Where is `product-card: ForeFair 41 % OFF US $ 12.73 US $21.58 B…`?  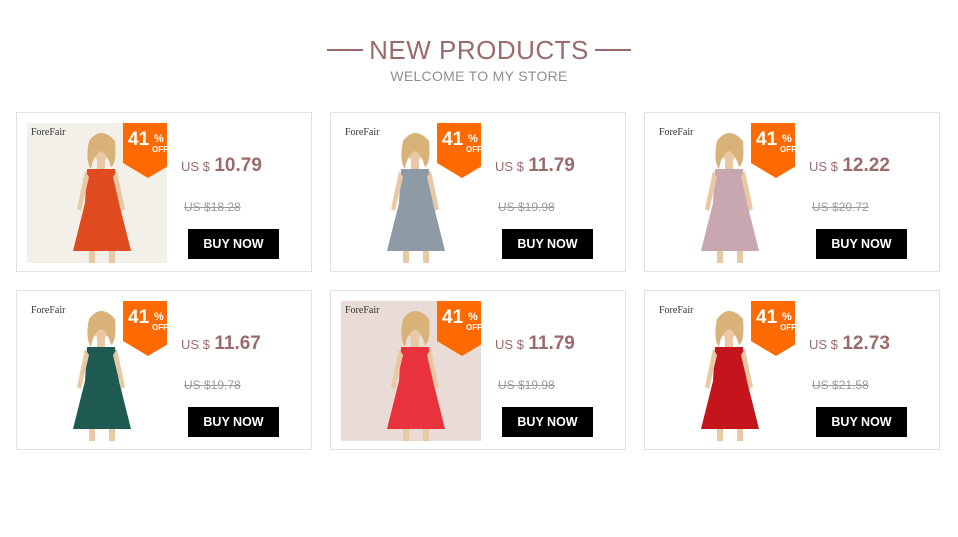 product-card: ForeFair 41 % OFF US $ 12.73 US $21.58 B… is located at coordinates (792, 370).